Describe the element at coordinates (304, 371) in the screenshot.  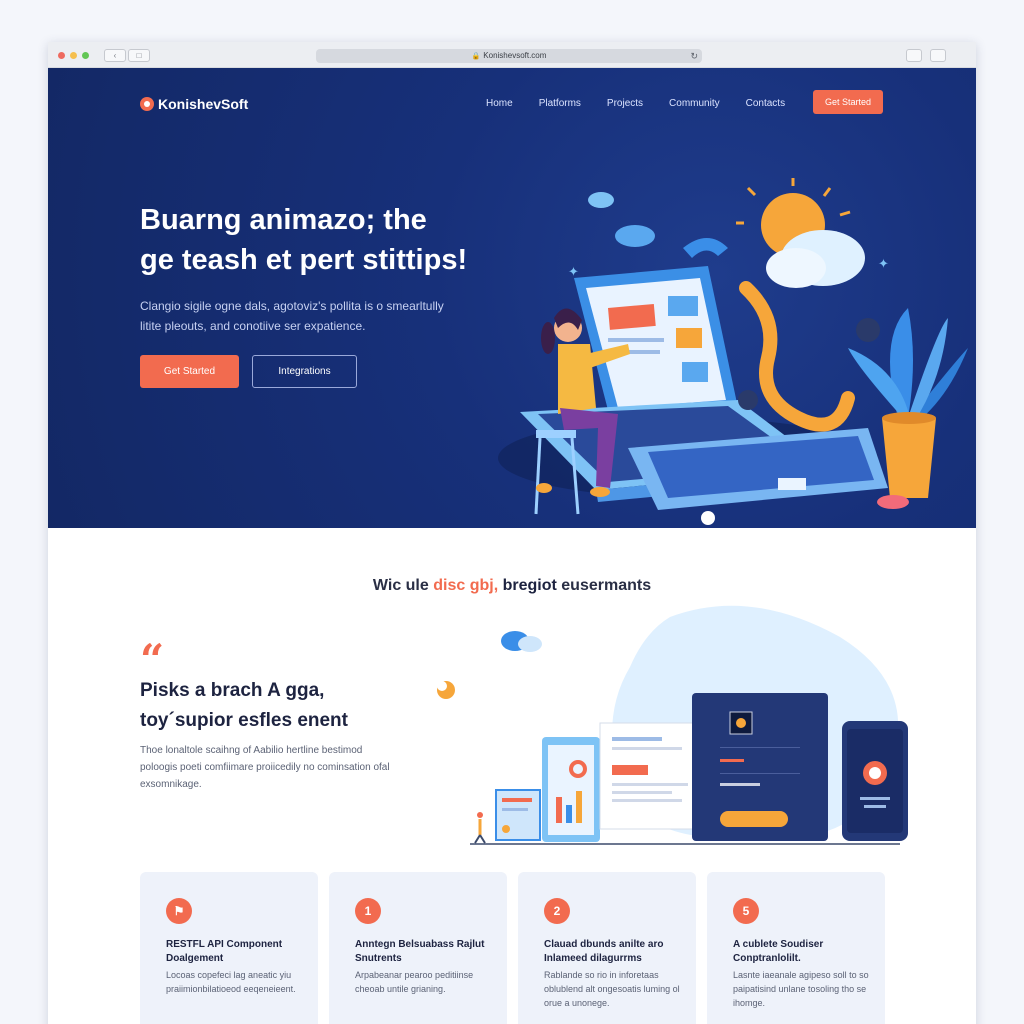
I see `hero-secondary-button: Integrations` at that location.